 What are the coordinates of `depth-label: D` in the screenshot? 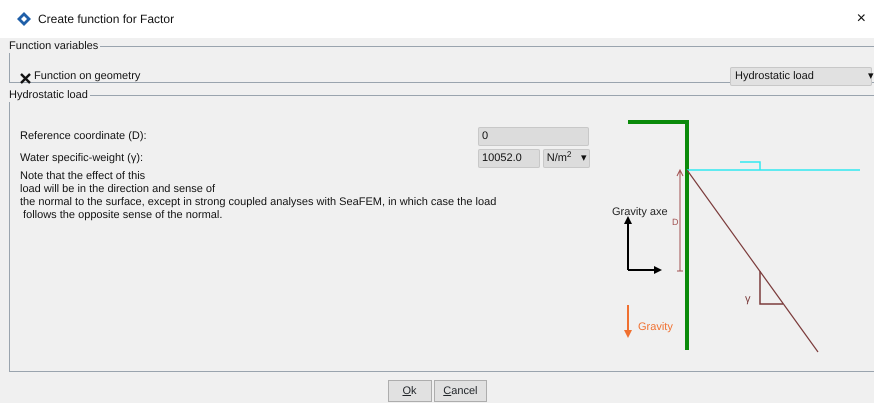 It's located at (675, 222).